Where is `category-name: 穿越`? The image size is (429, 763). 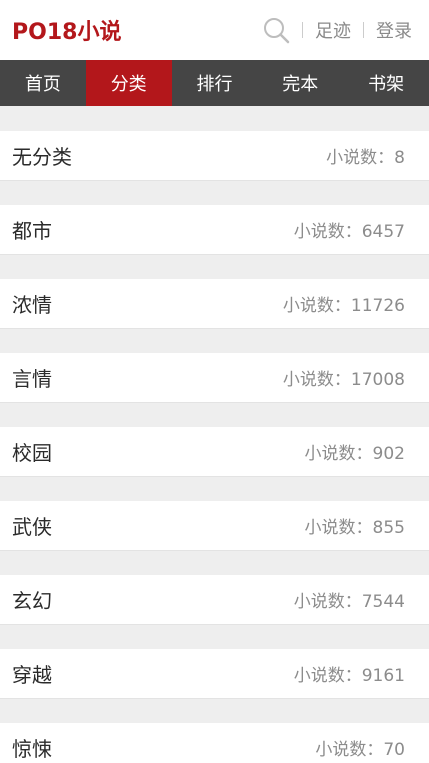
category-name: 穿越 is located at coordinates (32, 675).